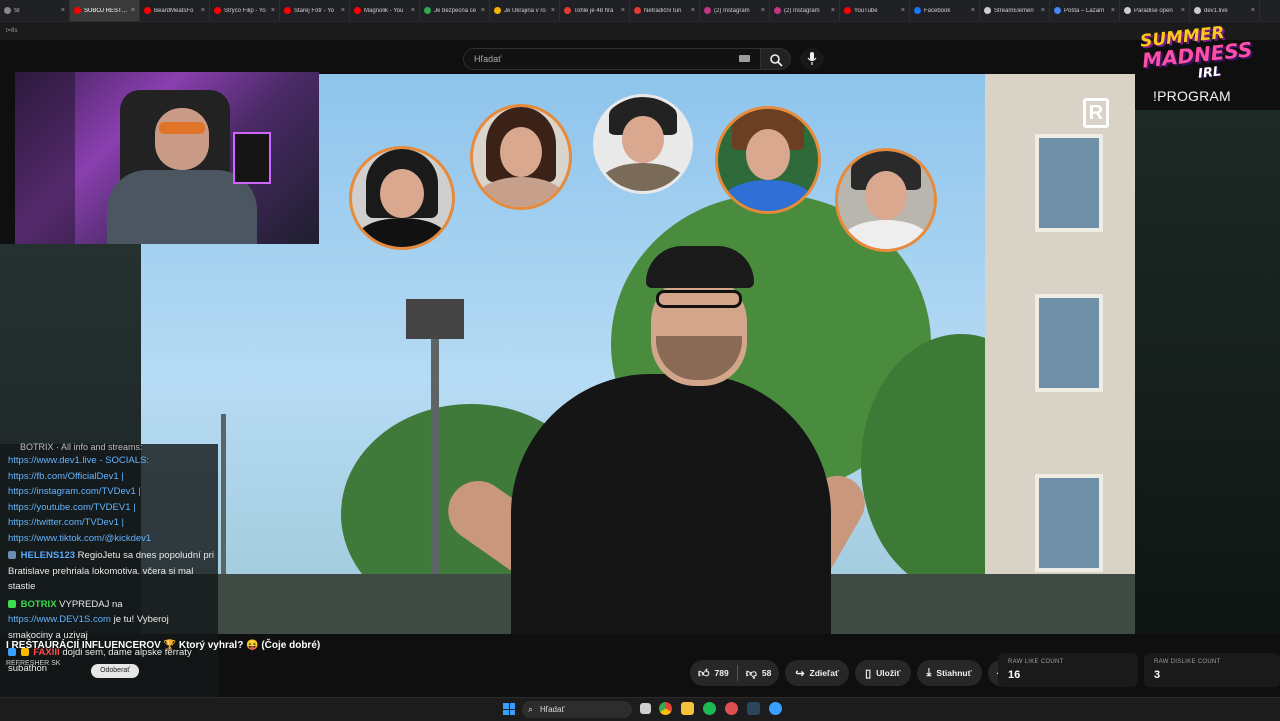 The height and width of the screenshot is (721, 1280). Describe the element at coordinates (1209, 73) in the screenshot. I see `logo-line-3: IRL` at that location.